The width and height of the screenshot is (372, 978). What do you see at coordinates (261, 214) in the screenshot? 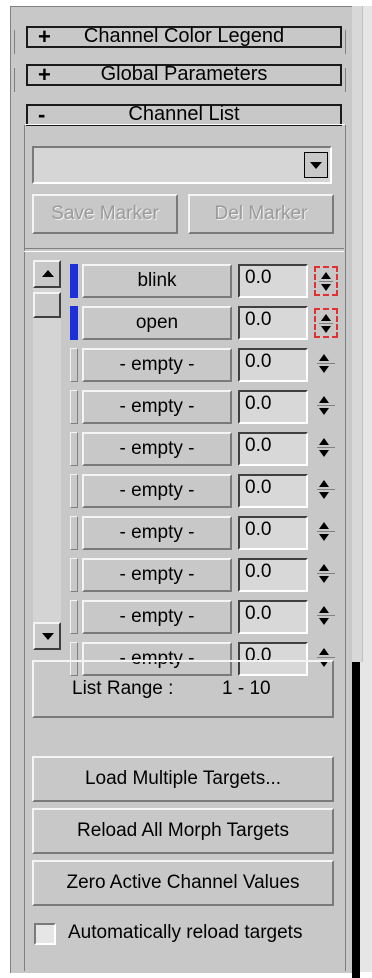
I see `del-marker-button: Del Marker` at bounding box center [261, 214].